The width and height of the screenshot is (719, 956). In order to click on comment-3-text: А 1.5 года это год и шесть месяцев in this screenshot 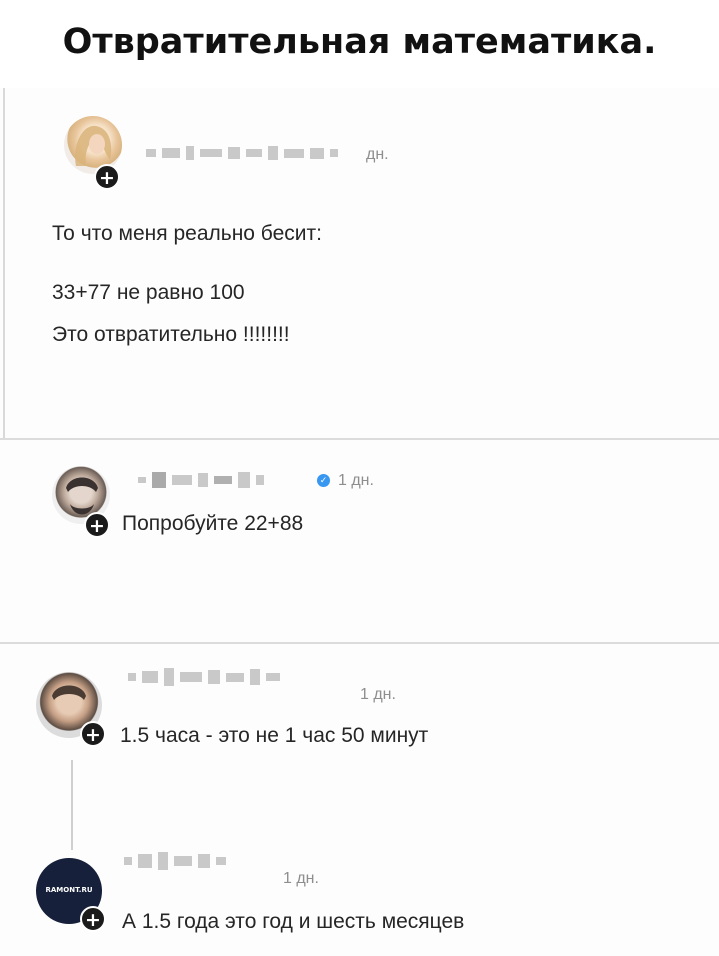, I will do `click(293, 921)`.